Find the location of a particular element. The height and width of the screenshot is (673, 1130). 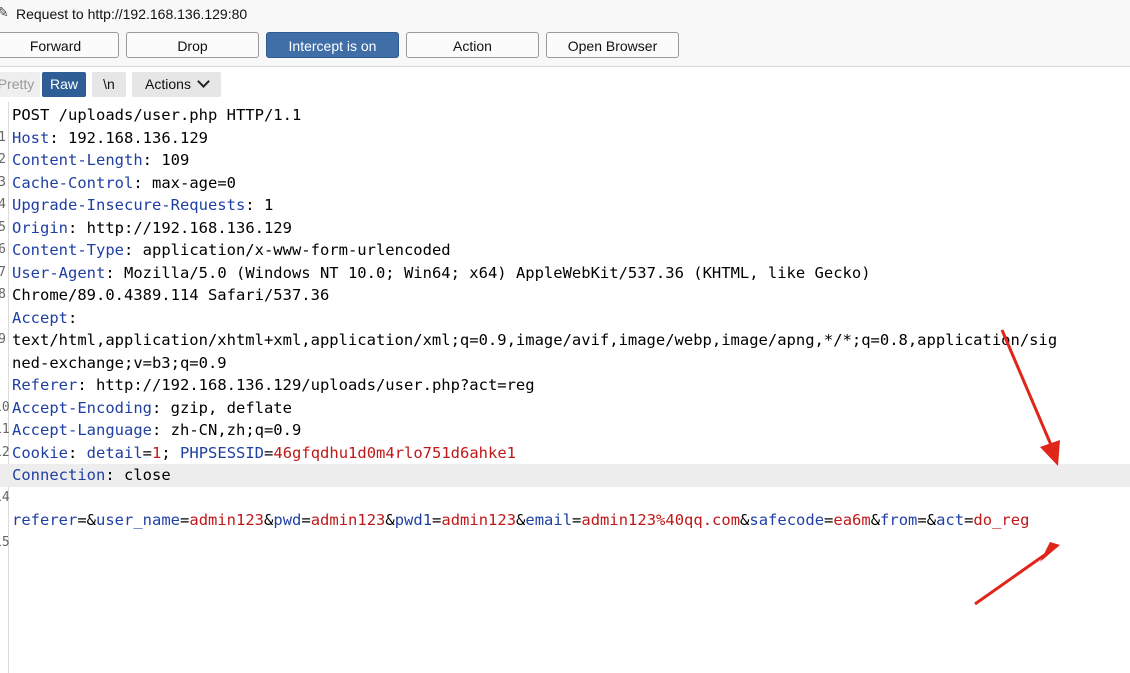

pencil-icon: ✎ is located at coordinates (4, 12).